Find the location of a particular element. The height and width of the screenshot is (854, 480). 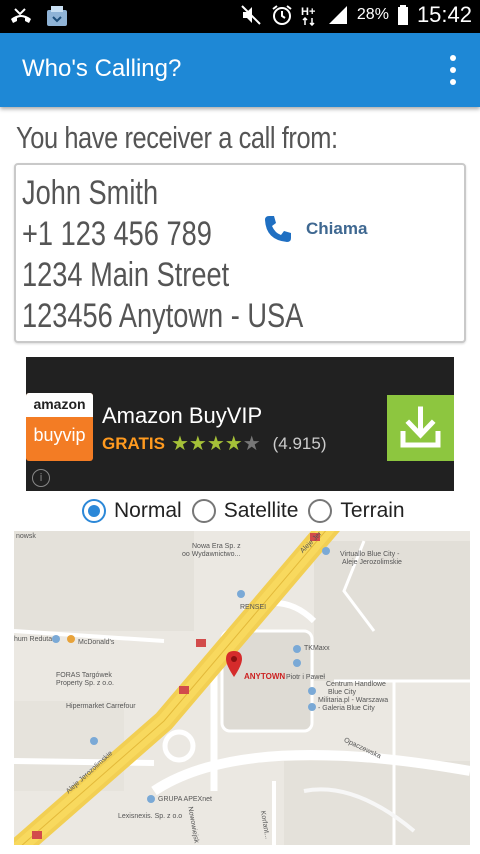

map-label-anytown: ANYTOWN is located at coordinates (265, 676).